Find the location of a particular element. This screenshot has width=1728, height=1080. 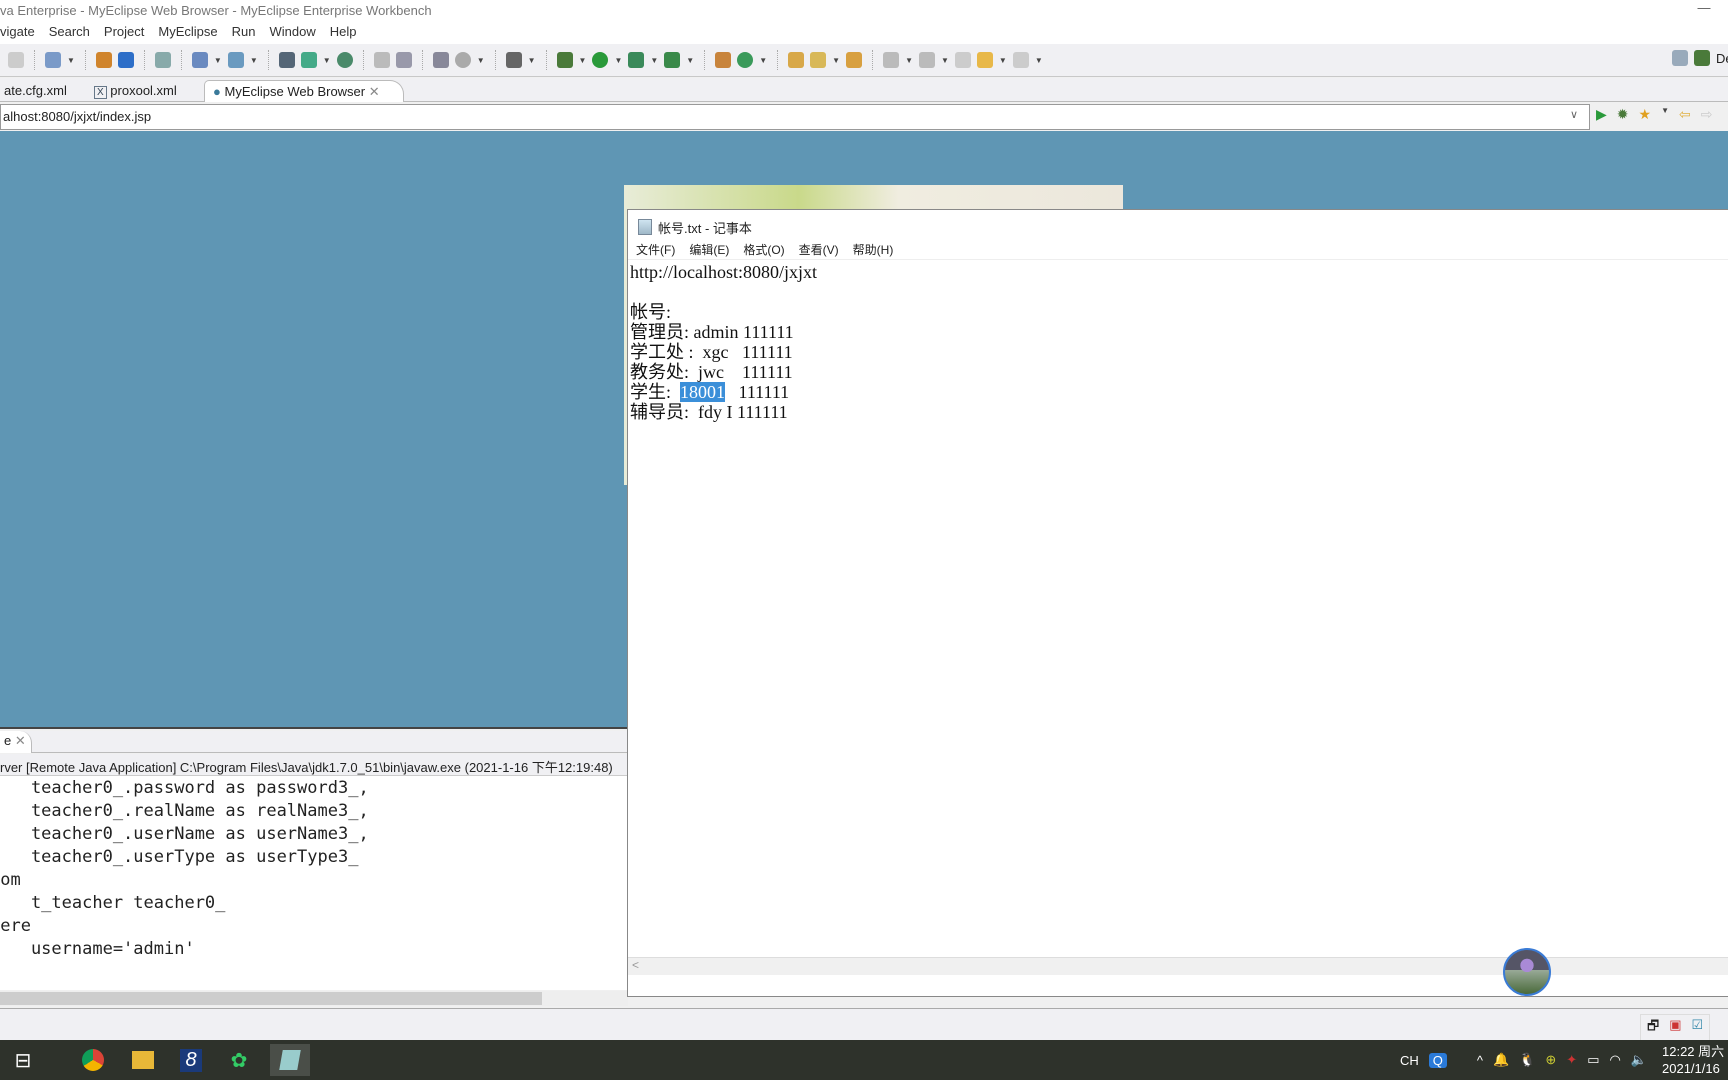

search-web-icon is located at coordinates (462, 60).